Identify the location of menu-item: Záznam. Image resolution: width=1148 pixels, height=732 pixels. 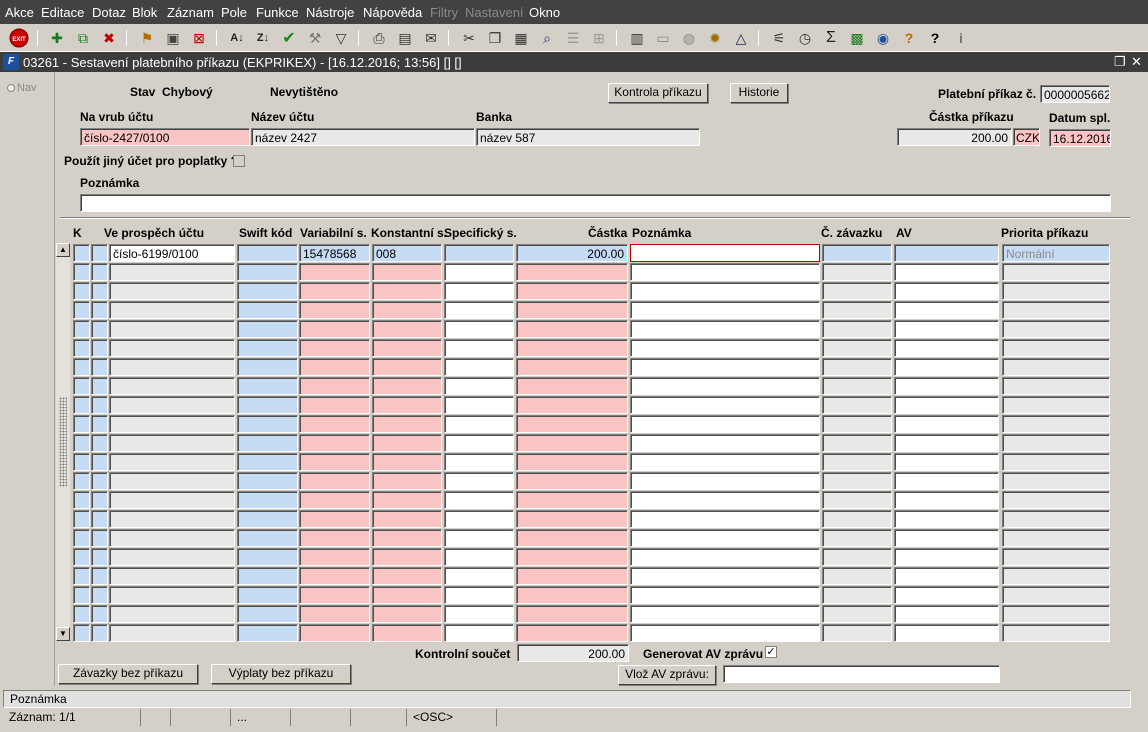
(190, 12).